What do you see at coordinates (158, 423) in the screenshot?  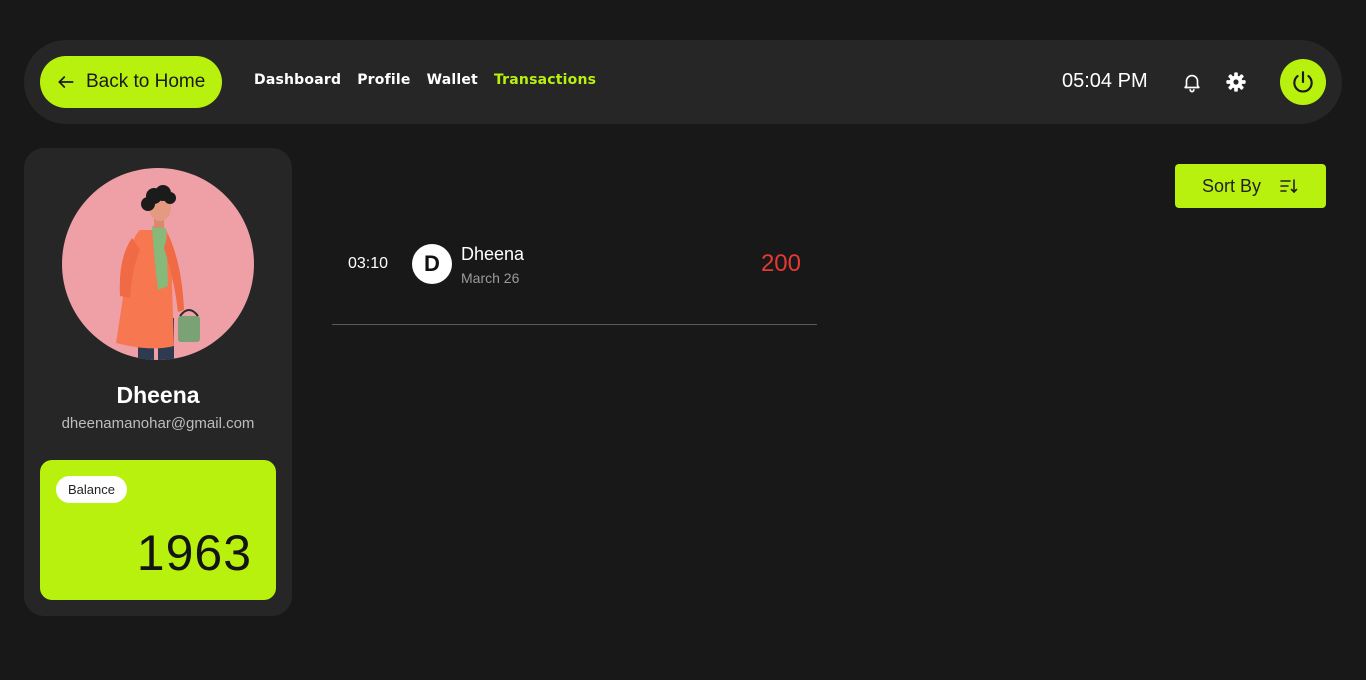 I see `profile-email: dheenamanohar@gmail.com` at bounding box center [158, 423].